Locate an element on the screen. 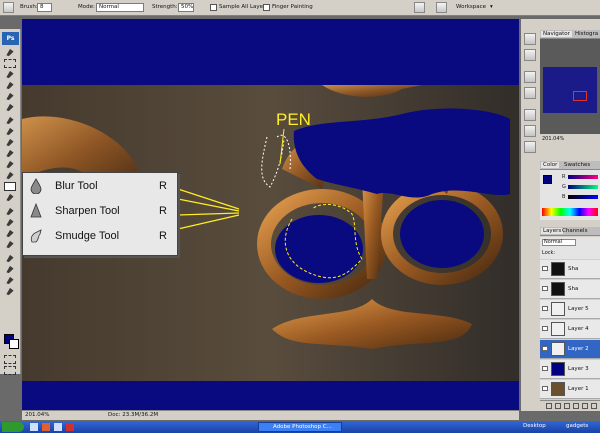 The width and height of the screenshot is (600, 433). lasso-tool-icon is located at coordinates (10, 74).